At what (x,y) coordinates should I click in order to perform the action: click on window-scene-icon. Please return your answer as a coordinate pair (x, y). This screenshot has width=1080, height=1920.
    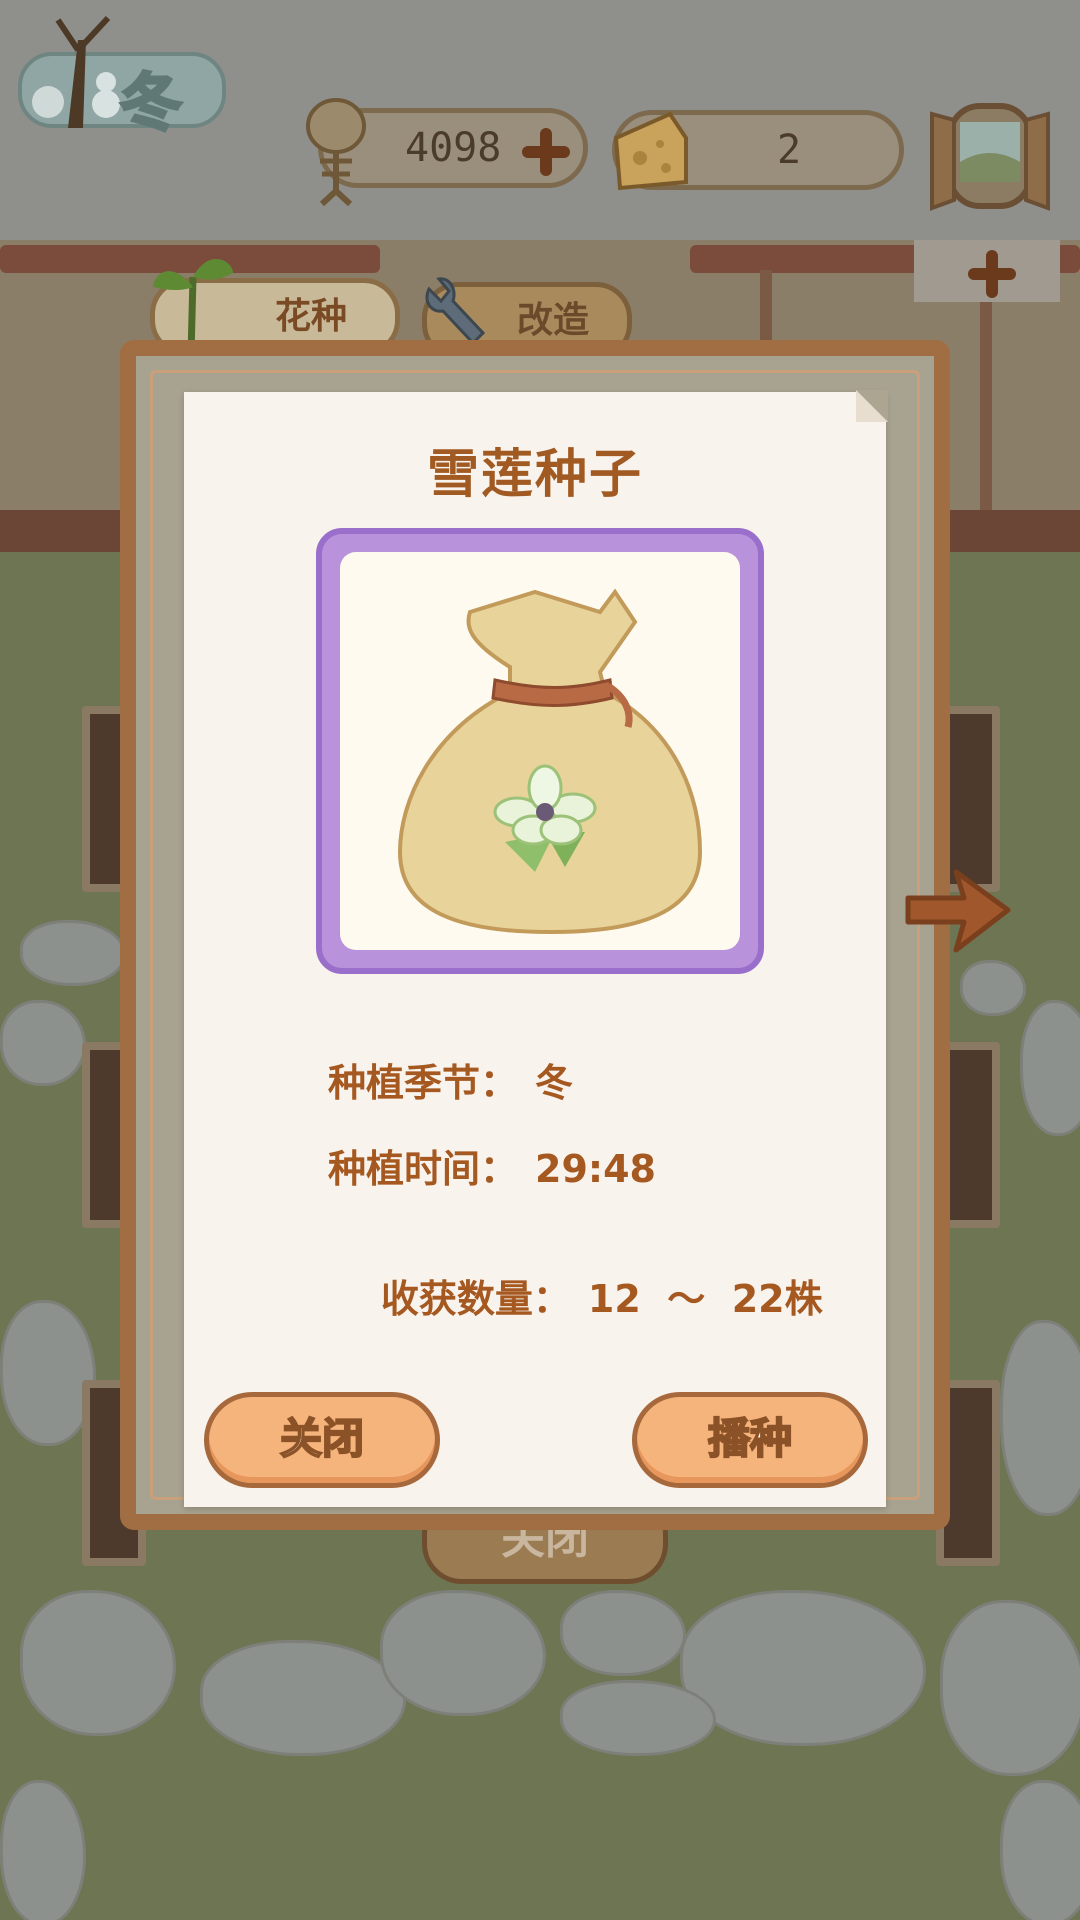
    Looking at the image, I should click on (990, 156).